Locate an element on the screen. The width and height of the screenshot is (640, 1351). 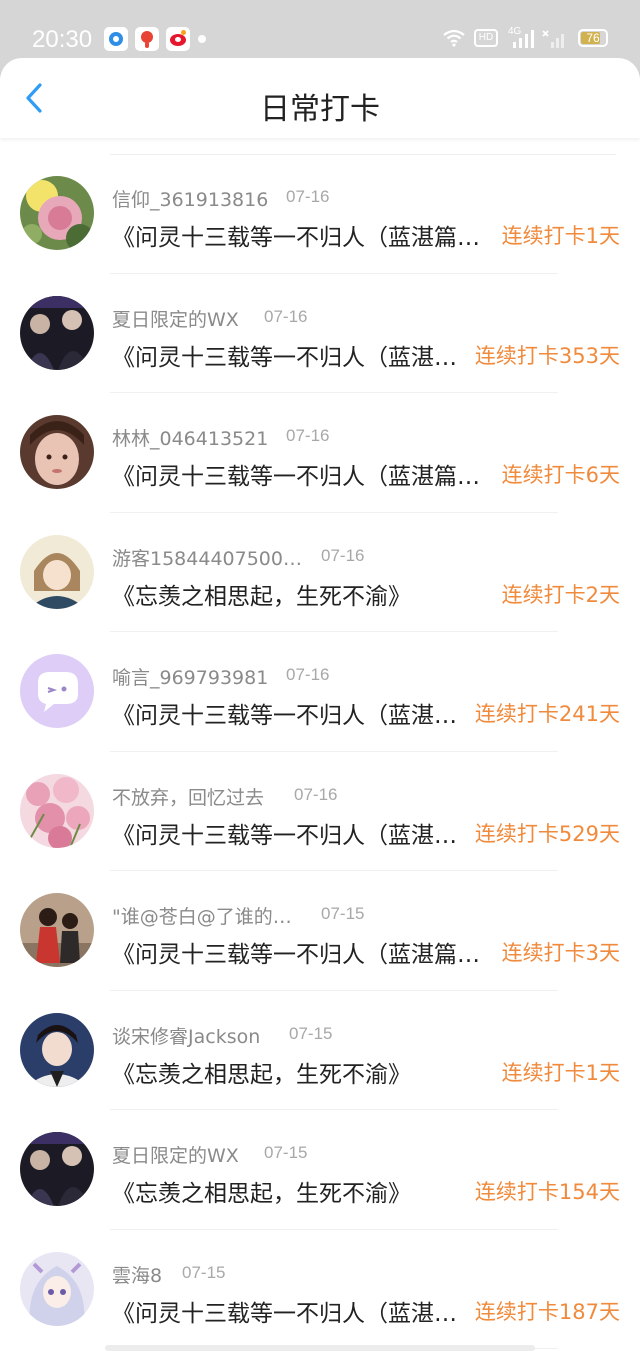
username: 喻言_969793981 is located at coordinates (190, 678).